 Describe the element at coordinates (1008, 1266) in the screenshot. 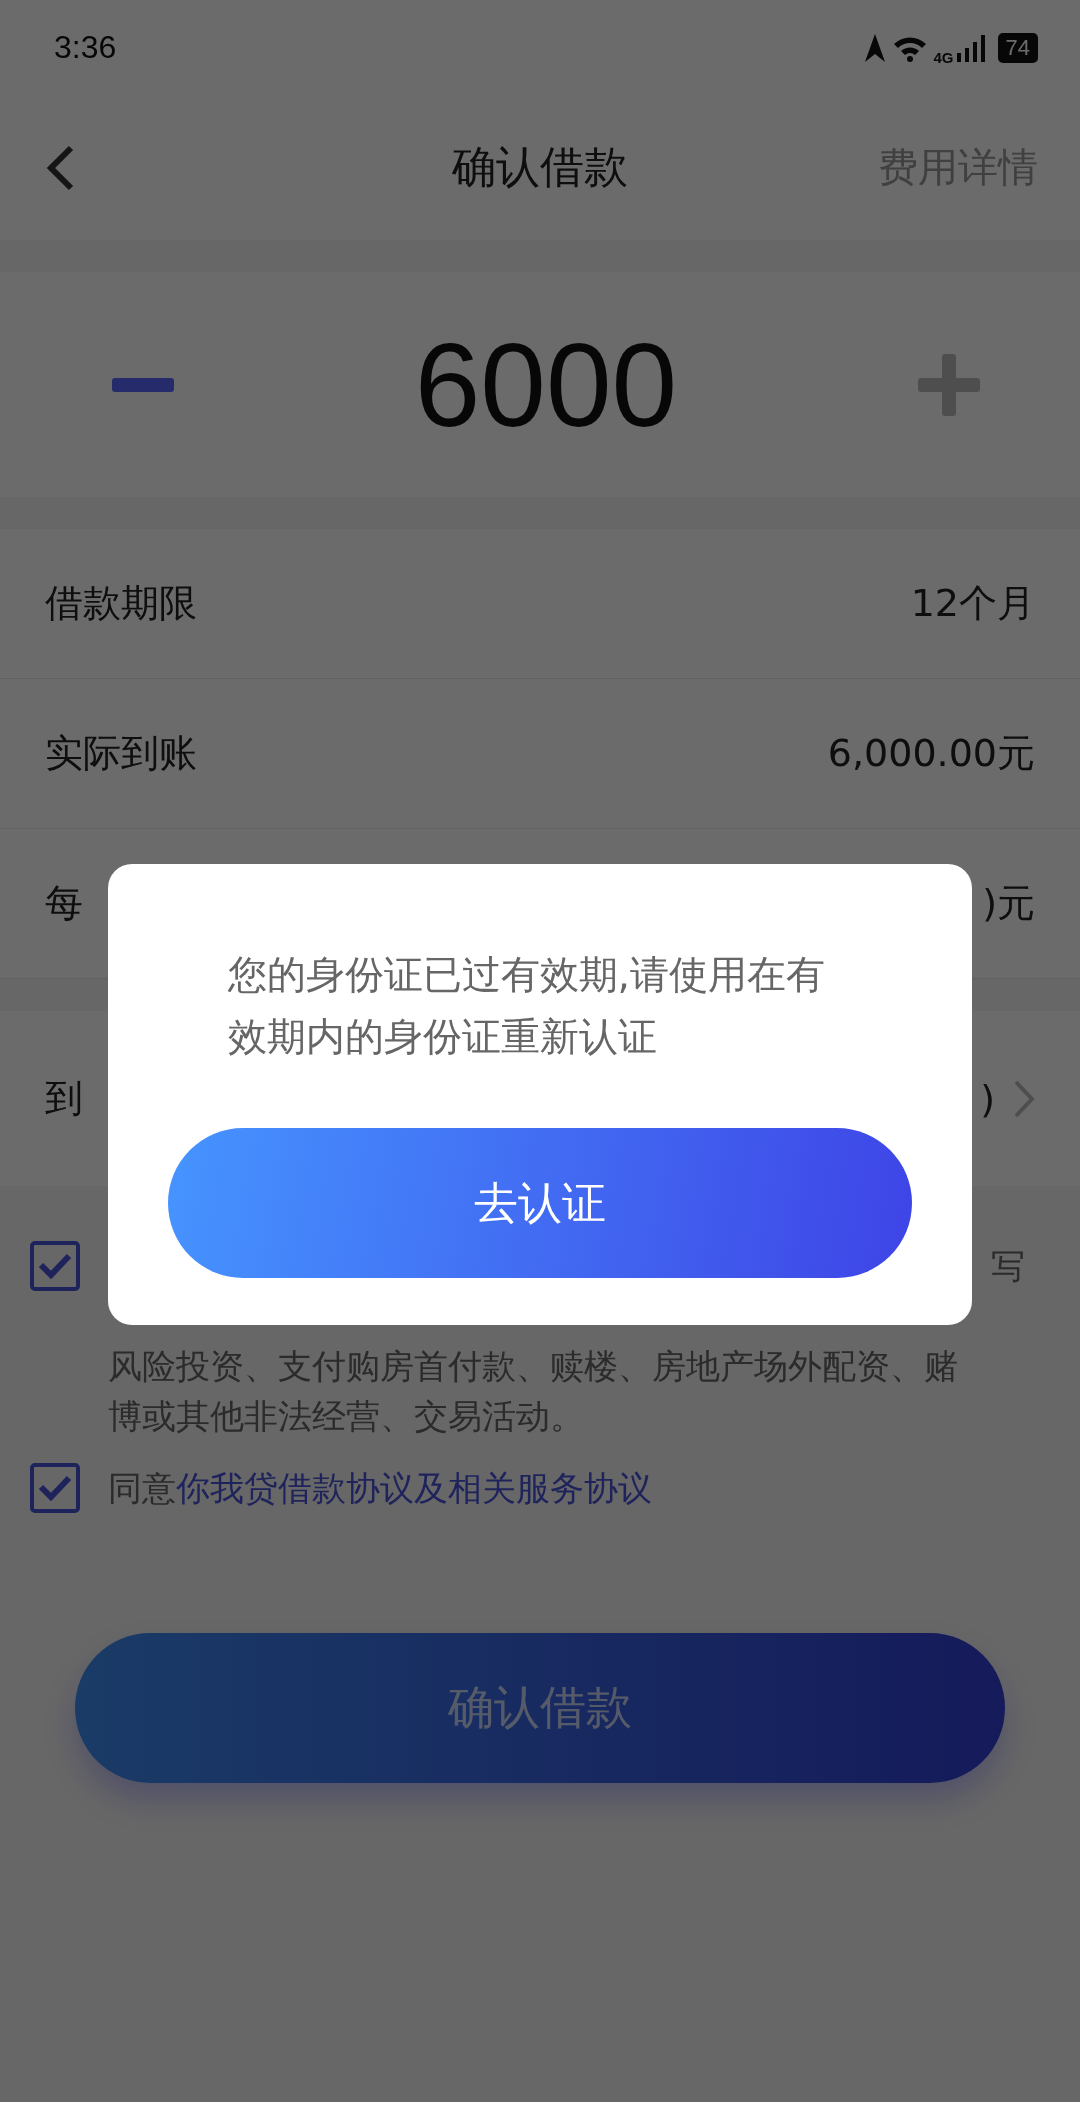

I see `agreement-text: 写` at that location.